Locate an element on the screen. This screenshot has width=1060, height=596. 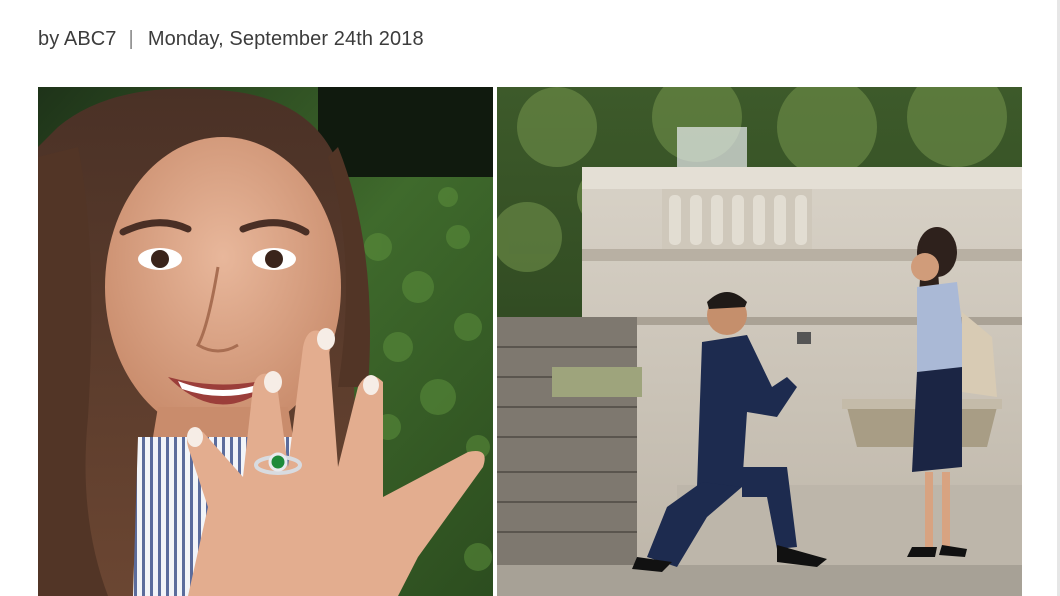
author-link: by ABC7 is located at coordinates (77, 39).